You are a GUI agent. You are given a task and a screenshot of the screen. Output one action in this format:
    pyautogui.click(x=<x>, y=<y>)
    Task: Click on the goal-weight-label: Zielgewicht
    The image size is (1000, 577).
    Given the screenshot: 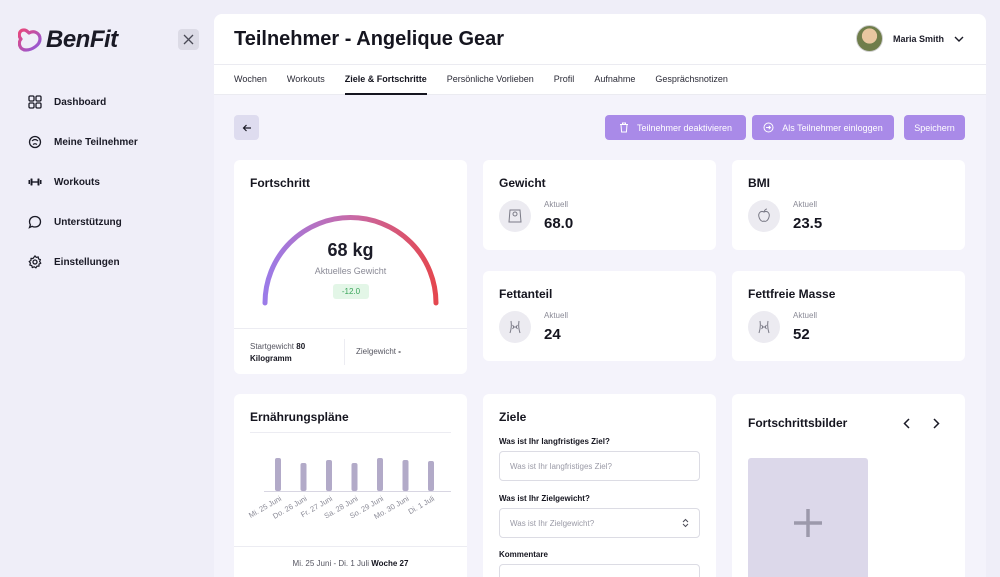 What is the action you would take?
    pyautogui.click(x=376, y=351)
    